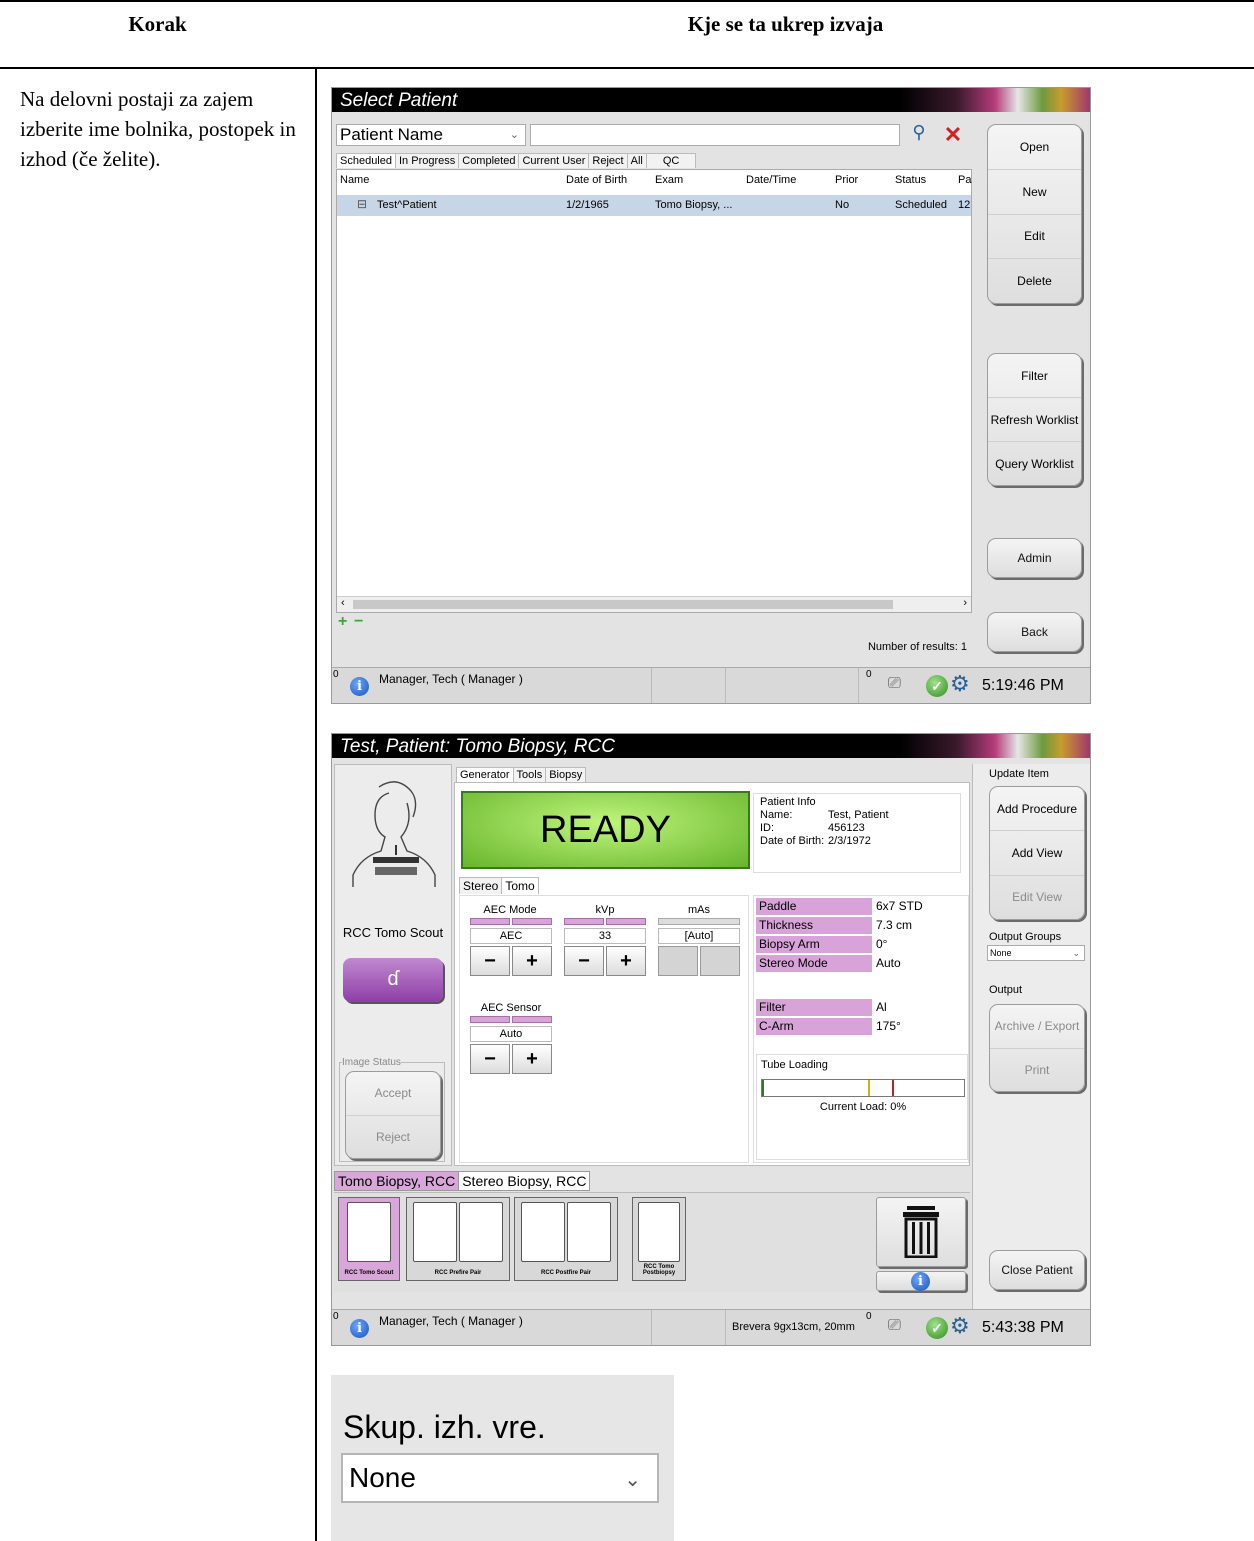 This screenshot has width=1254, height=1541. I want to click on tab-in-progress: In Progress, so click(427, 160).